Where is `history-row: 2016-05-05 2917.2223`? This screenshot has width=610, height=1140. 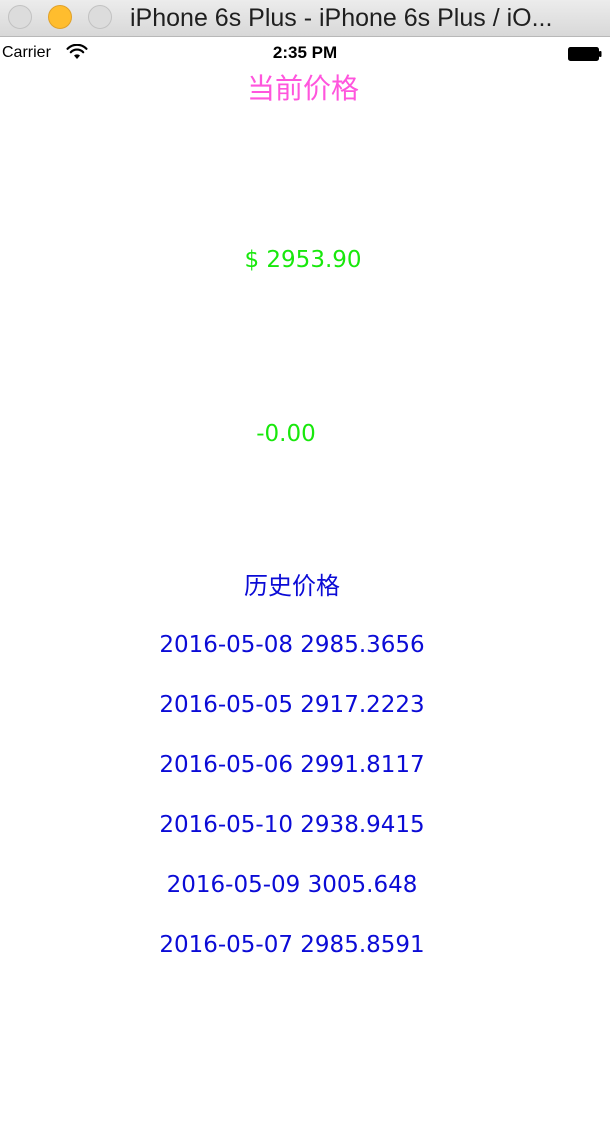 history-row: 2016-05-05 2917.2223 is located at coordinates (292, 705).